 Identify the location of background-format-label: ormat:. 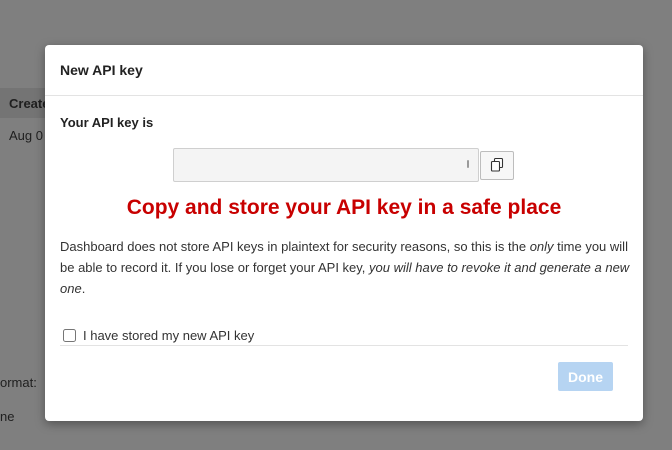
(18, 382).